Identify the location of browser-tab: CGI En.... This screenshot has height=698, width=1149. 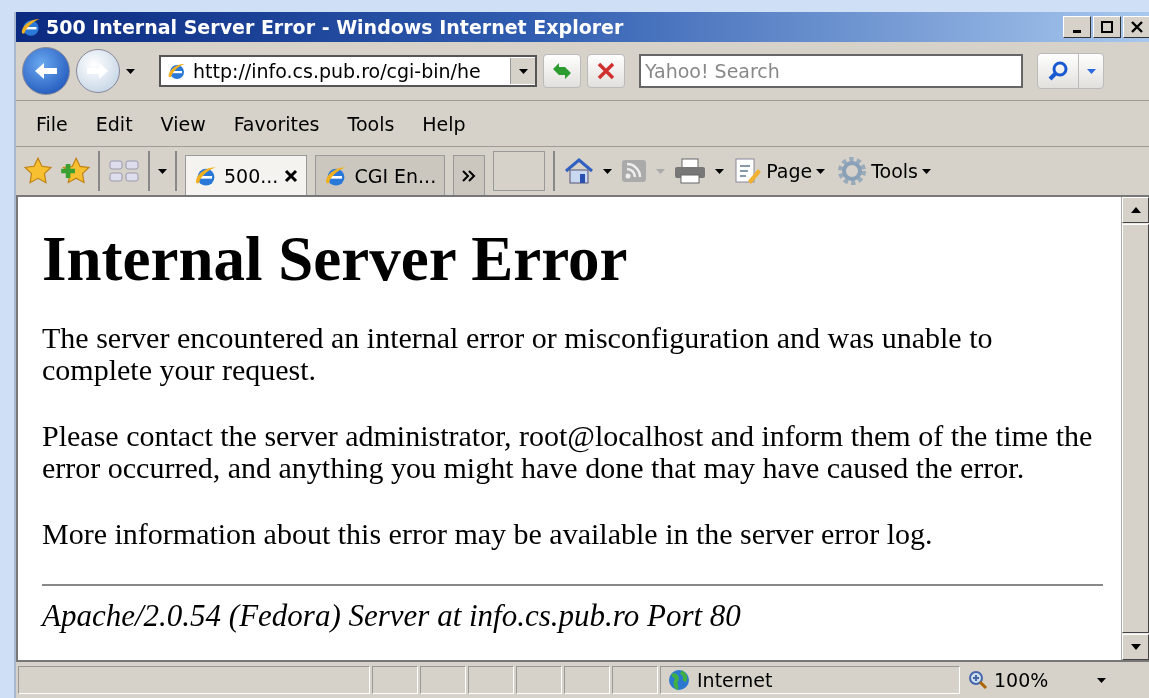
(380, 175).